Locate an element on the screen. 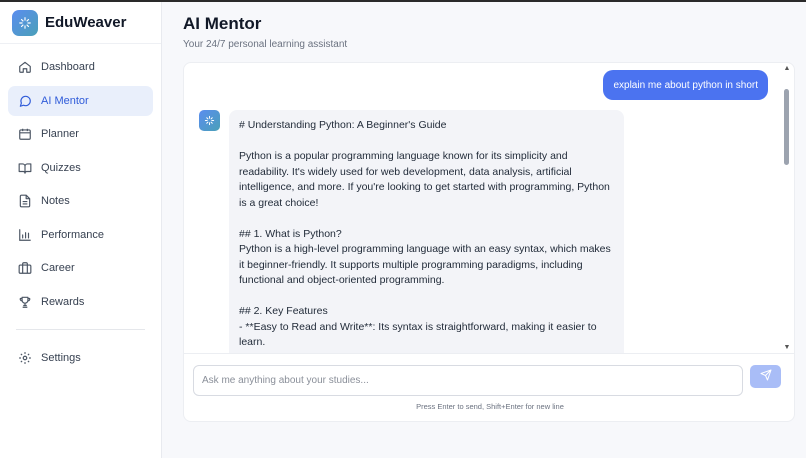 Image resolution: width=806 pixels, height=458 pixels. brand: EduWeaver is located at coordinates (80, 23).